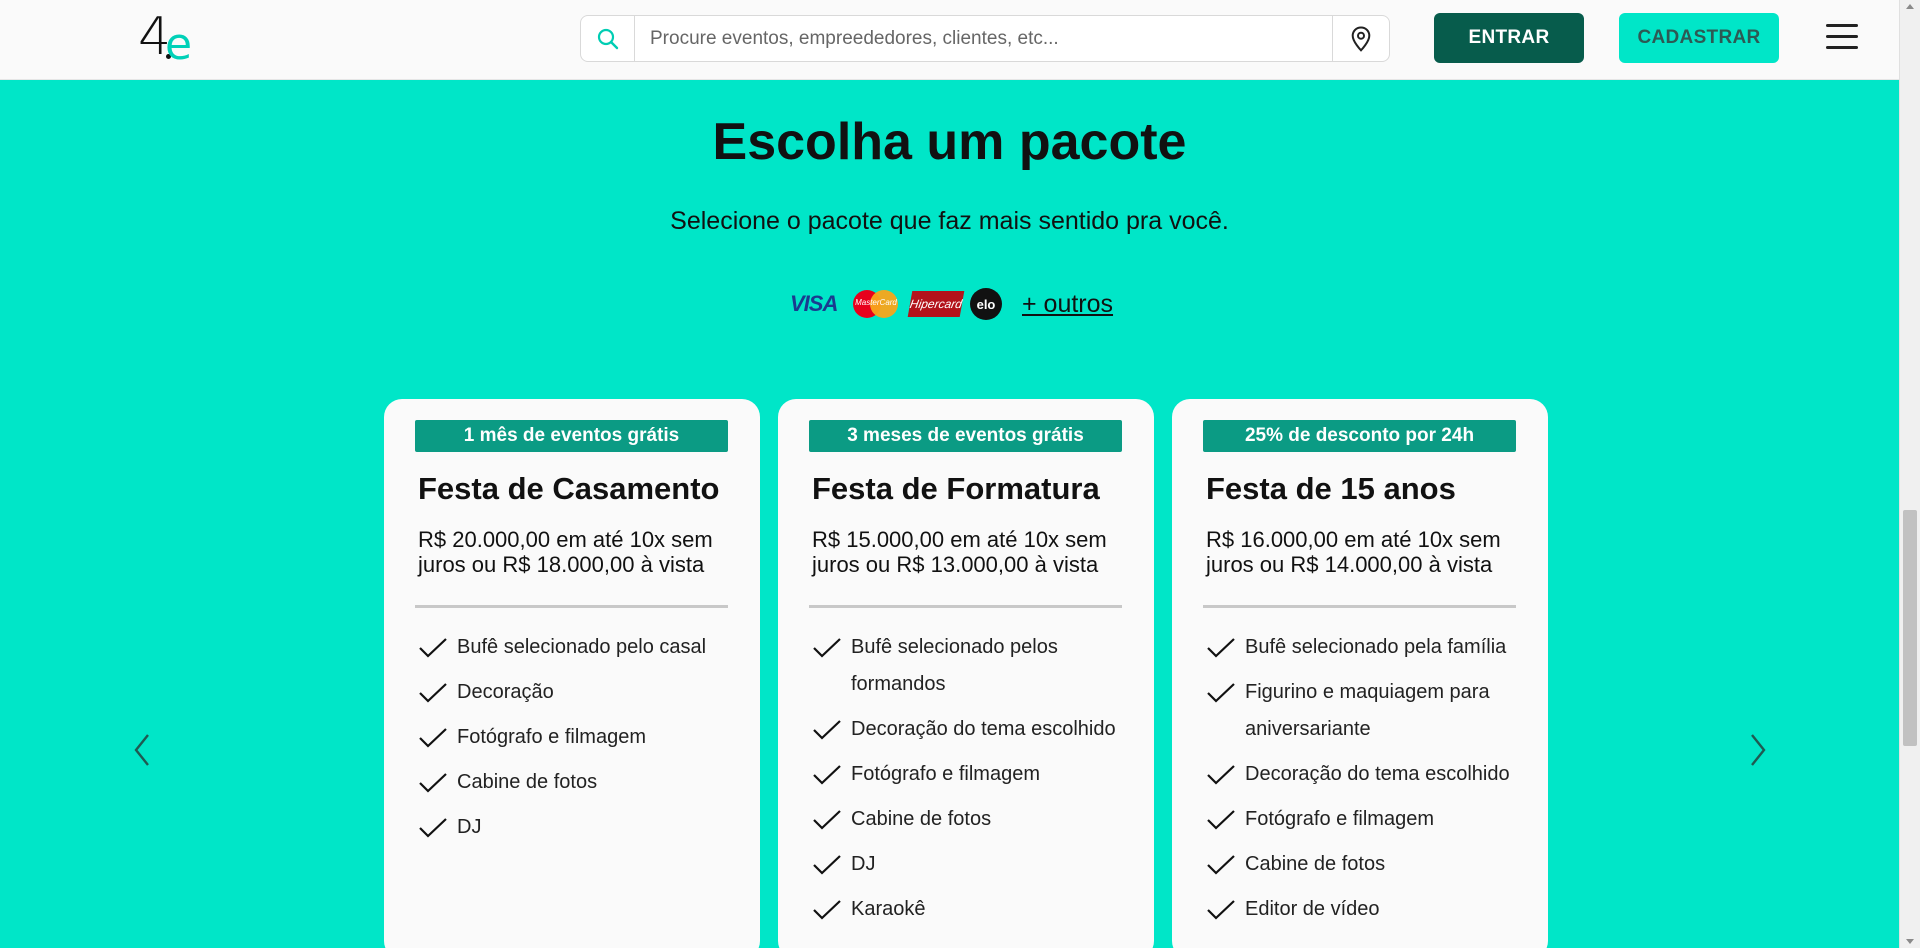 This screenshot has width=1920, height=948. I want to click on top-header: 4 e ENTRAR CADASTRAR, so click(949, 40).